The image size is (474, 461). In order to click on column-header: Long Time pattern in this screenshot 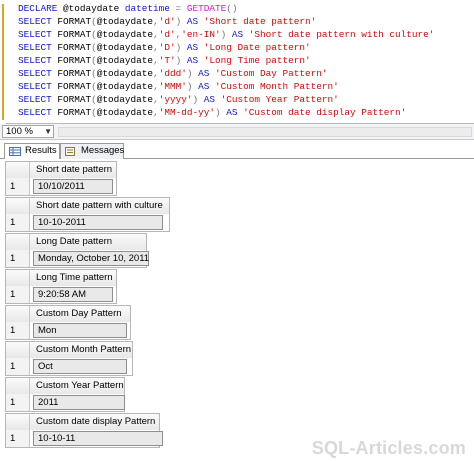, I will do `click(74, 278)`.